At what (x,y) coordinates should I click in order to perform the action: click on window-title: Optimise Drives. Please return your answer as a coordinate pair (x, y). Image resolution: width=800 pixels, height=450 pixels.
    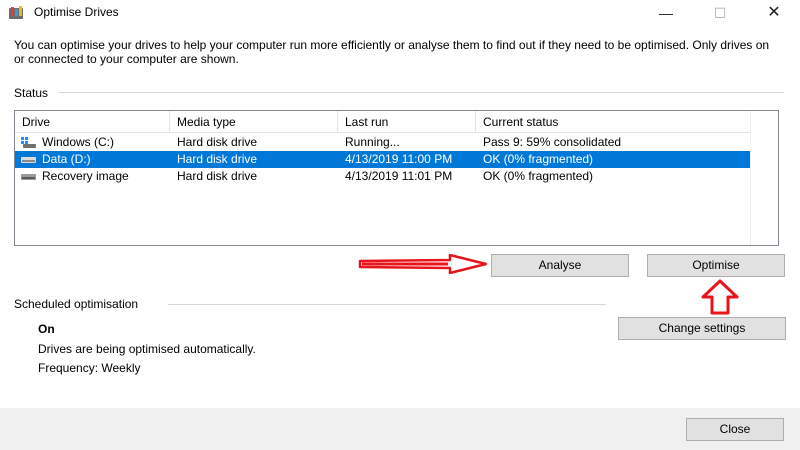
    Looking at the image, I should click on (76, 12).